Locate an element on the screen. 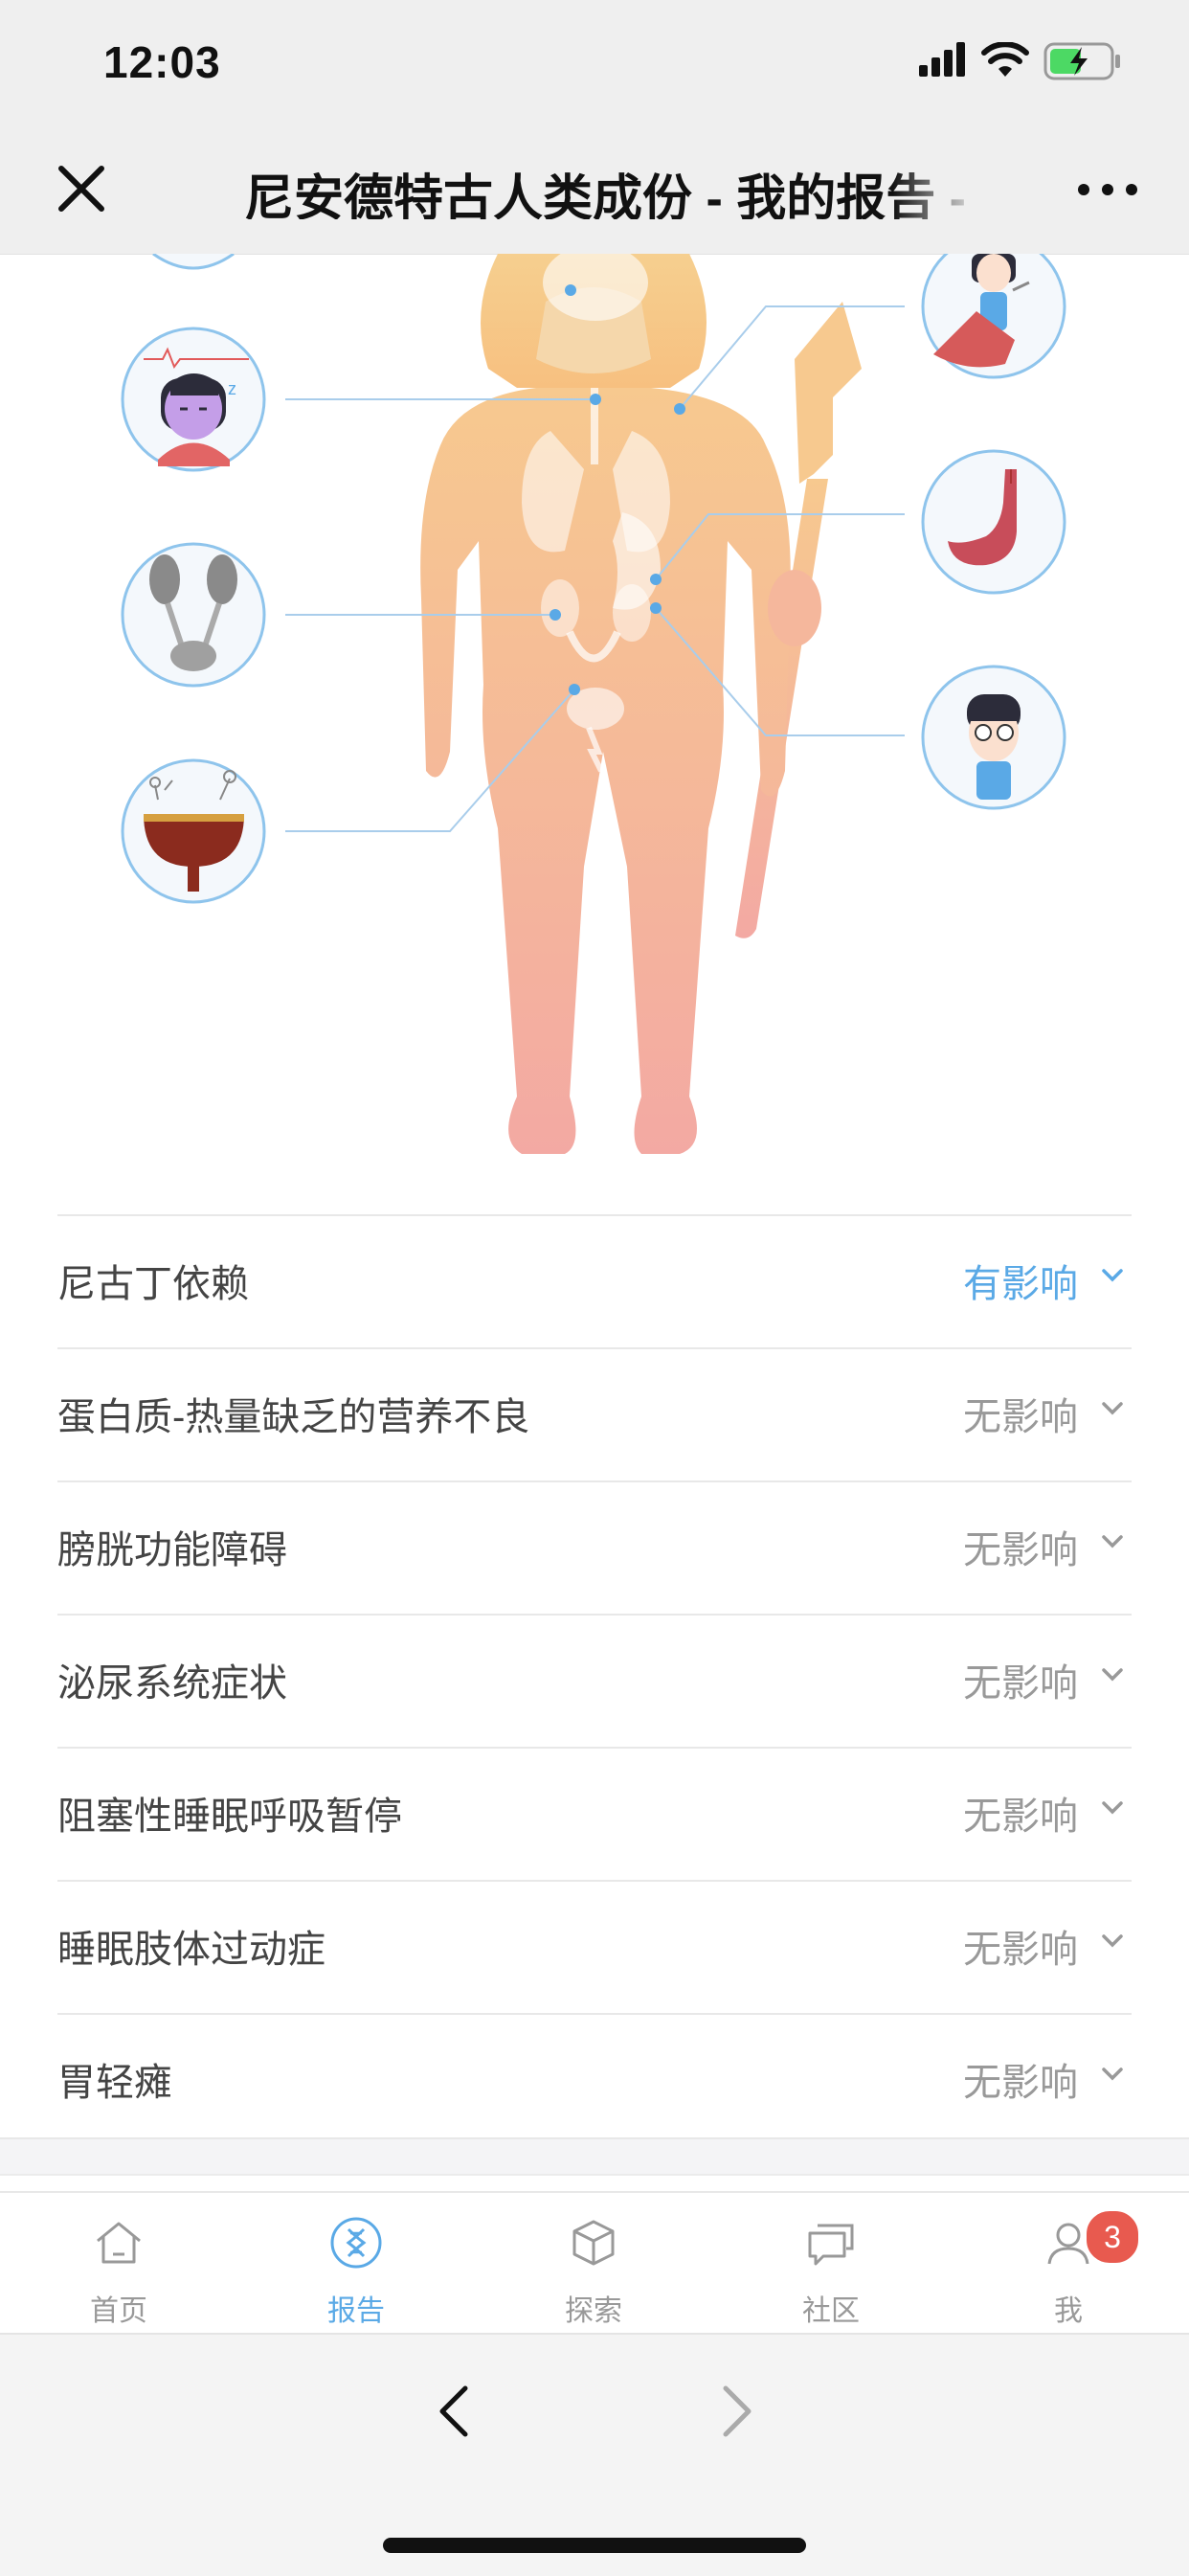 This screenshot has height=2576, width=1189. top-bar: 12:03 尼安德特古人类成份 - 我的报告 - is located at coordinates (594, 127).